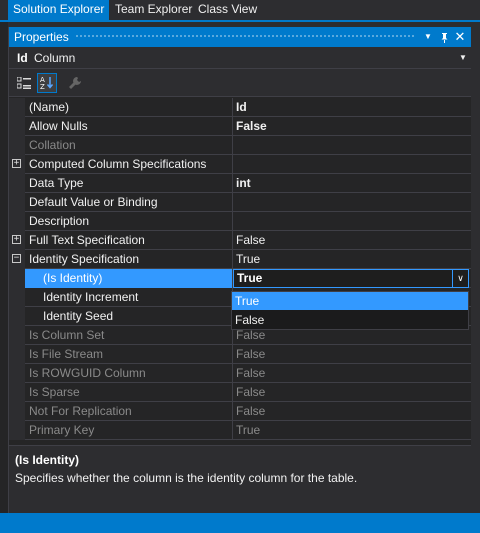 The image size is (480, 533). I want to click on is-identity-dropdown-list: True False, so click(350, 310).